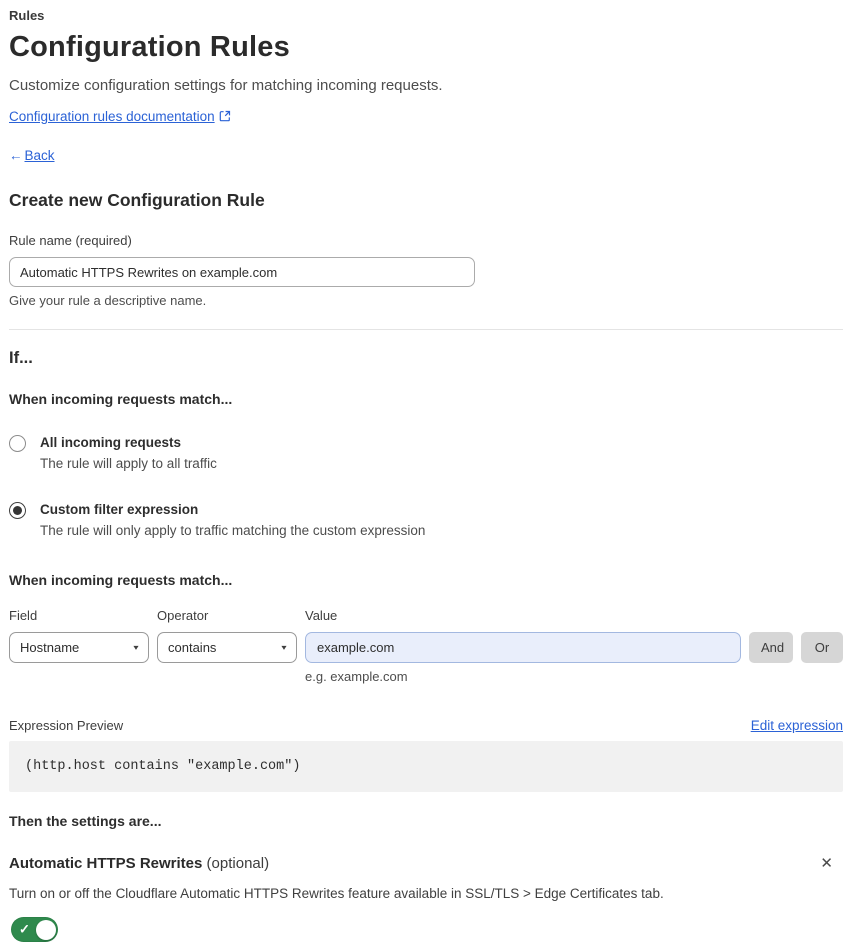  What do you see at coordinates (797, 725) in the screenshot?
I see `edit-expression-link: Edit expression` at bounding box center [797, 725].